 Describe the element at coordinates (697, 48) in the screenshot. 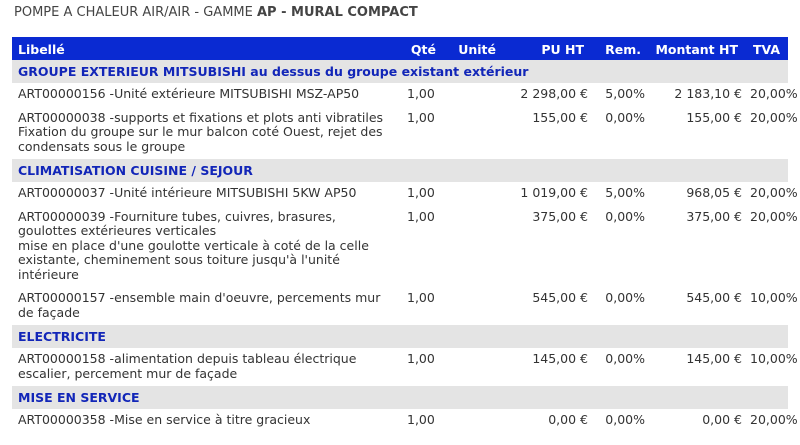

I see `column-header-amount: Montant HT` at that location.